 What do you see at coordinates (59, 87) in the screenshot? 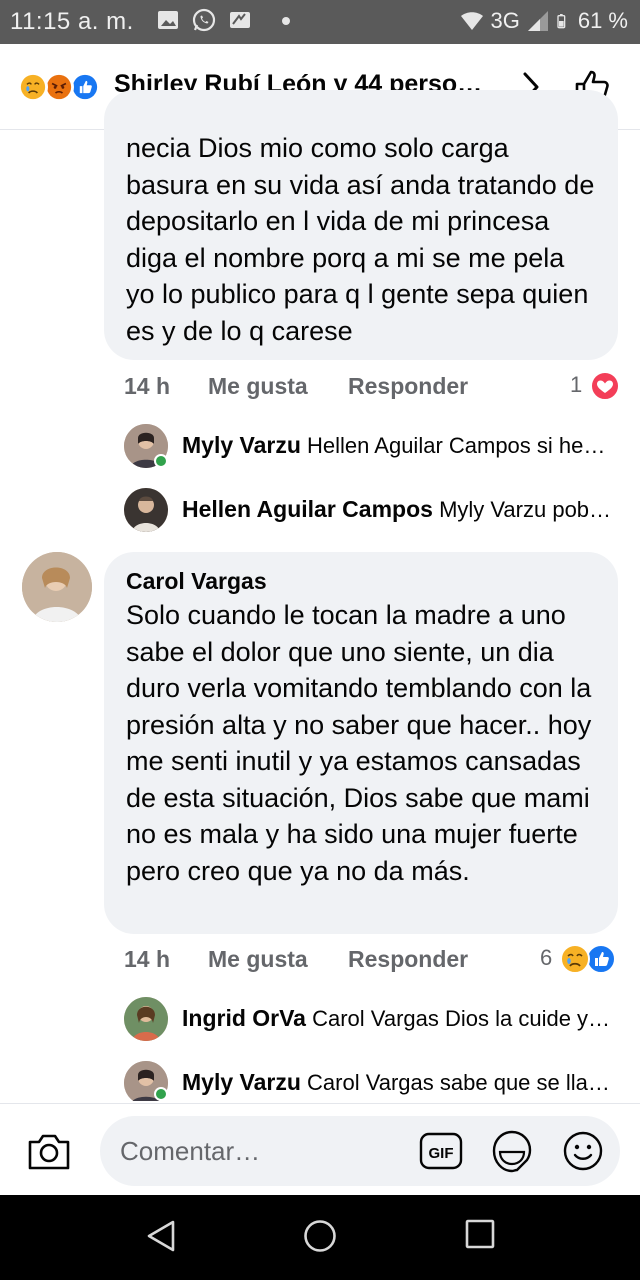
I see `angry-reaction-icon` at bounding box center [59, 87].